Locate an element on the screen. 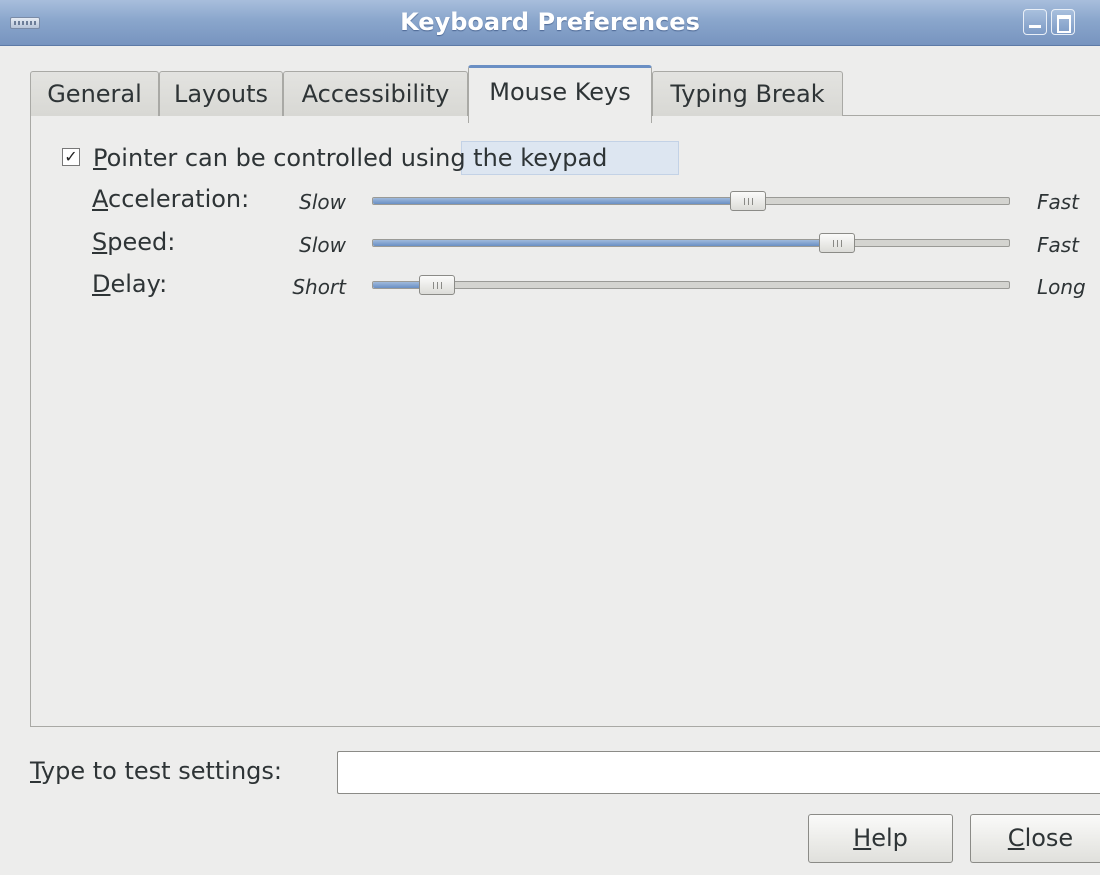  window-title: Keyboard Preferences is located at coordinates (550, 22).